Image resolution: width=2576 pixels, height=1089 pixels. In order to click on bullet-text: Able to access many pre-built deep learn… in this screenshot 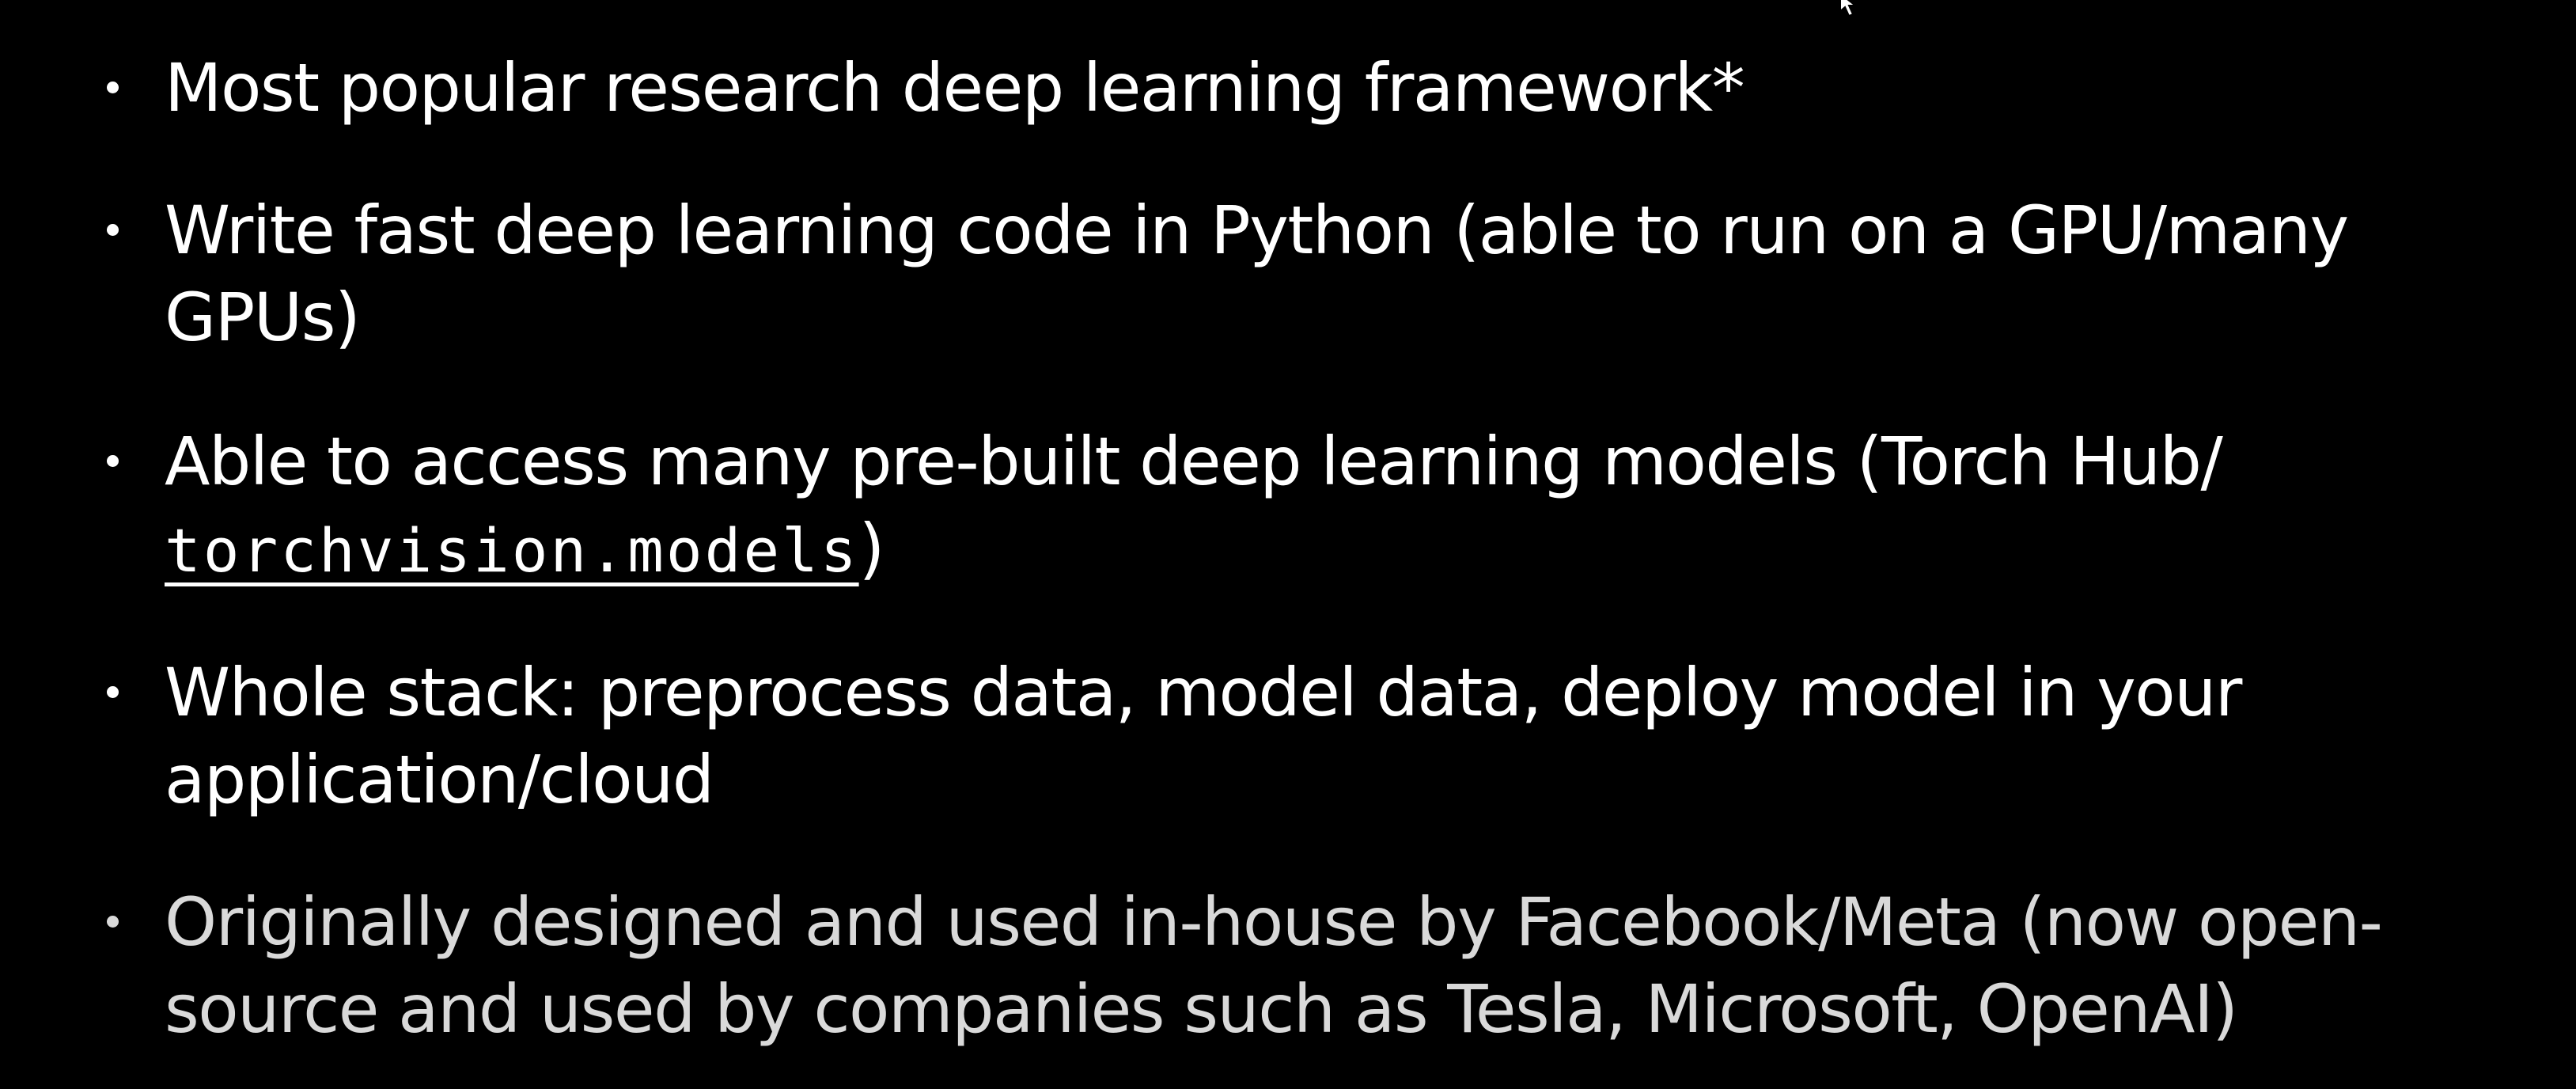, I will do `click(1194, 461)`.